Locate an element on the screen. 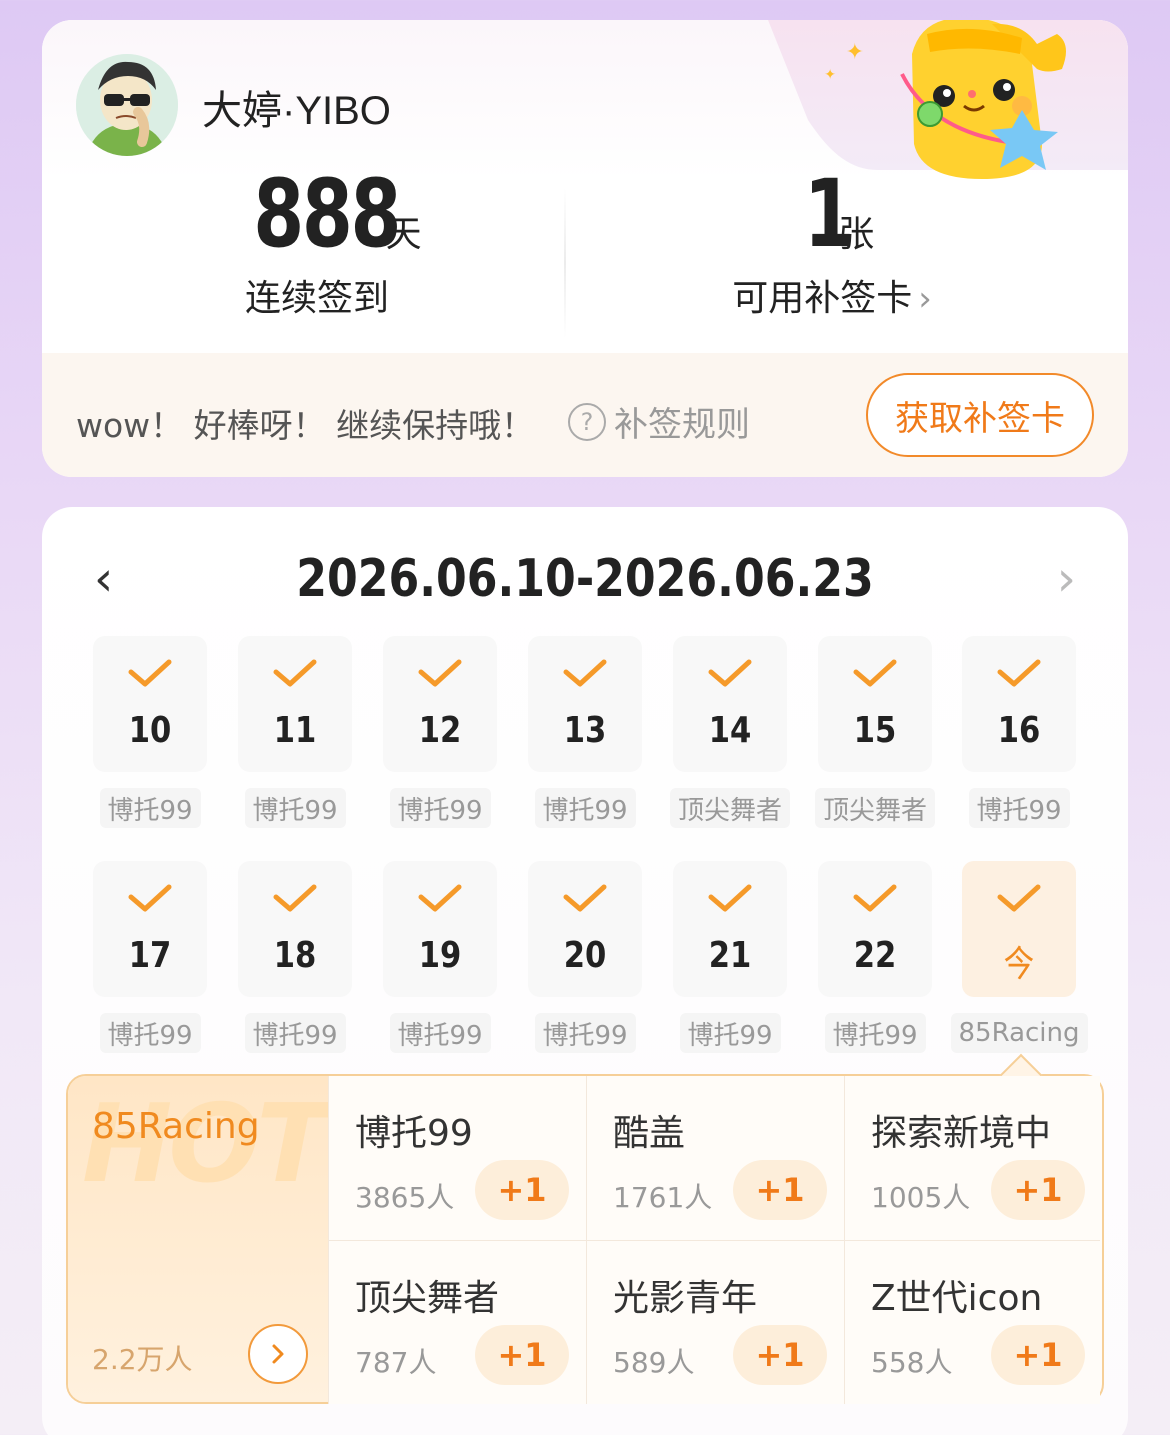 This screenshot has height=1435, width=1170. day-tile: 16 is located at coordinates (1019, 704).